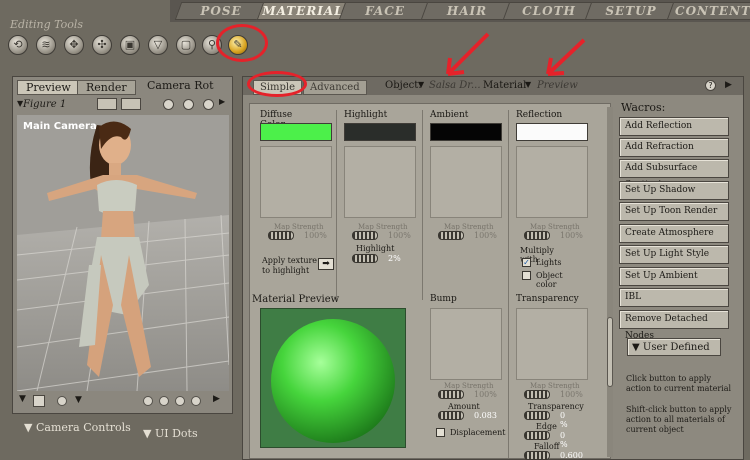 The height and width of the screenshot is (460, 750). Describe the element at coordinates (552, 132) in the screenshot. I see `reflection-color-swatch` at that location.